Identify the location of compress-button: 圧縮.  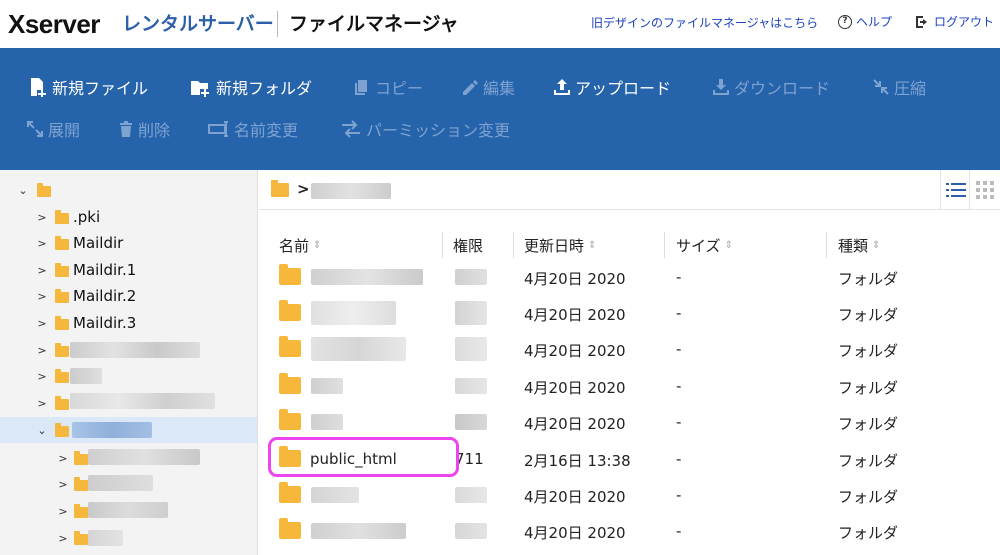
(899, 87).